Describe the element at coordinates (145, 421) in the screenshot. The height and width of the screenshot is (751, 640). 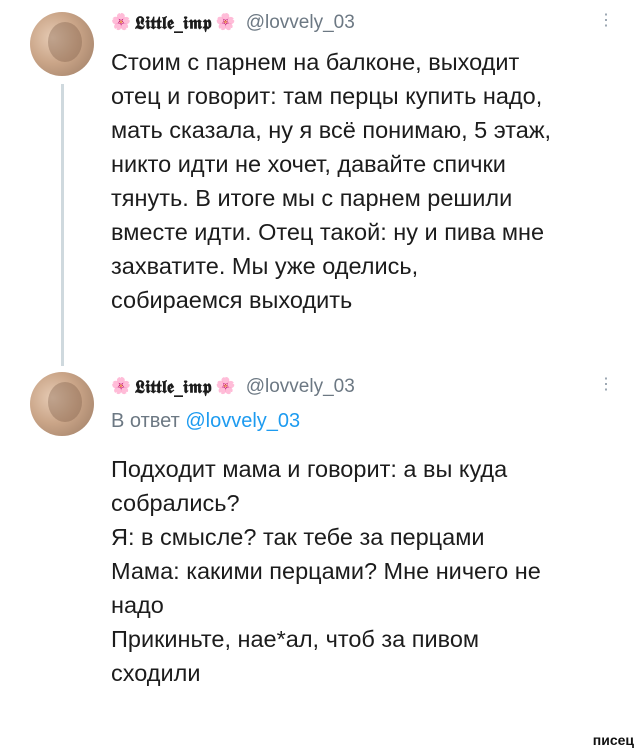
I see `reply-to-label: В ответ` at that location.